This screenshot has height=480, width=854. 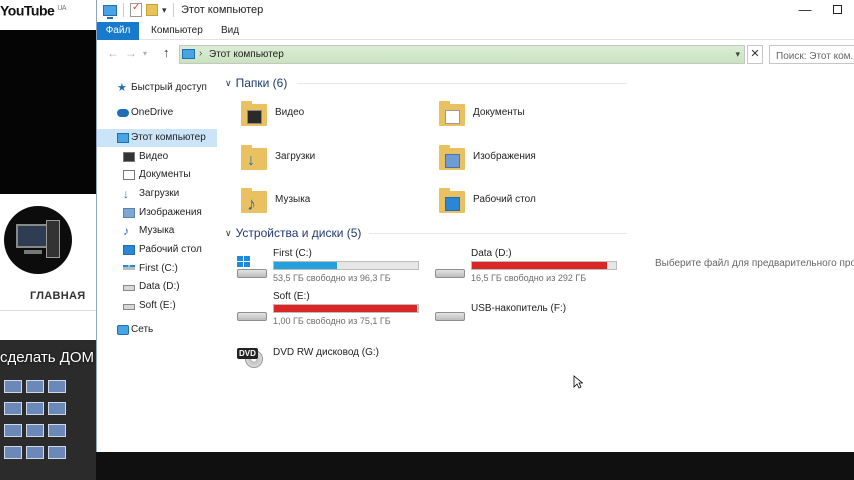 What do you see at coordinates (136, 9) in the screenshot?
I see `properties-icon` at bounding box center [136, 9].